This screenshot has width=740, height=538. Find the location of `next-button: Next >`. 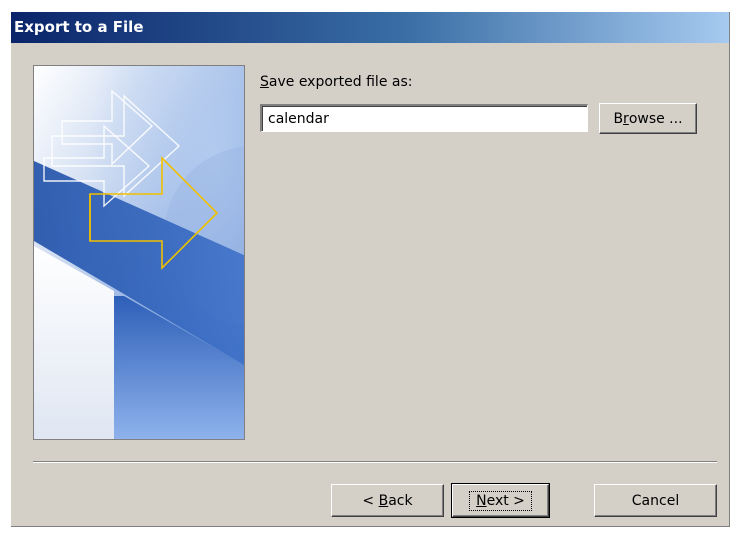

next-button: Next > is located at coordinates (500, 500).